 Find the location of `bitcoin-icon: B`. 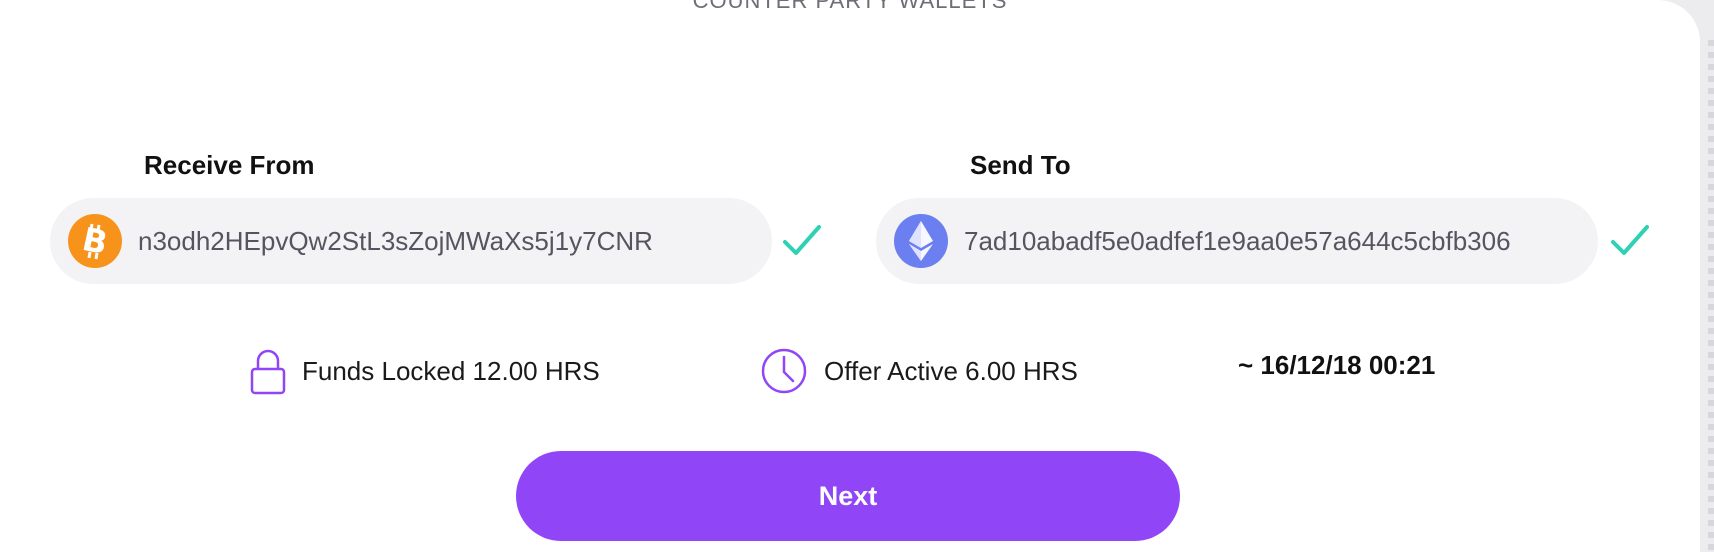

bitcoin-icon: B is located at coordinates (95, 241).